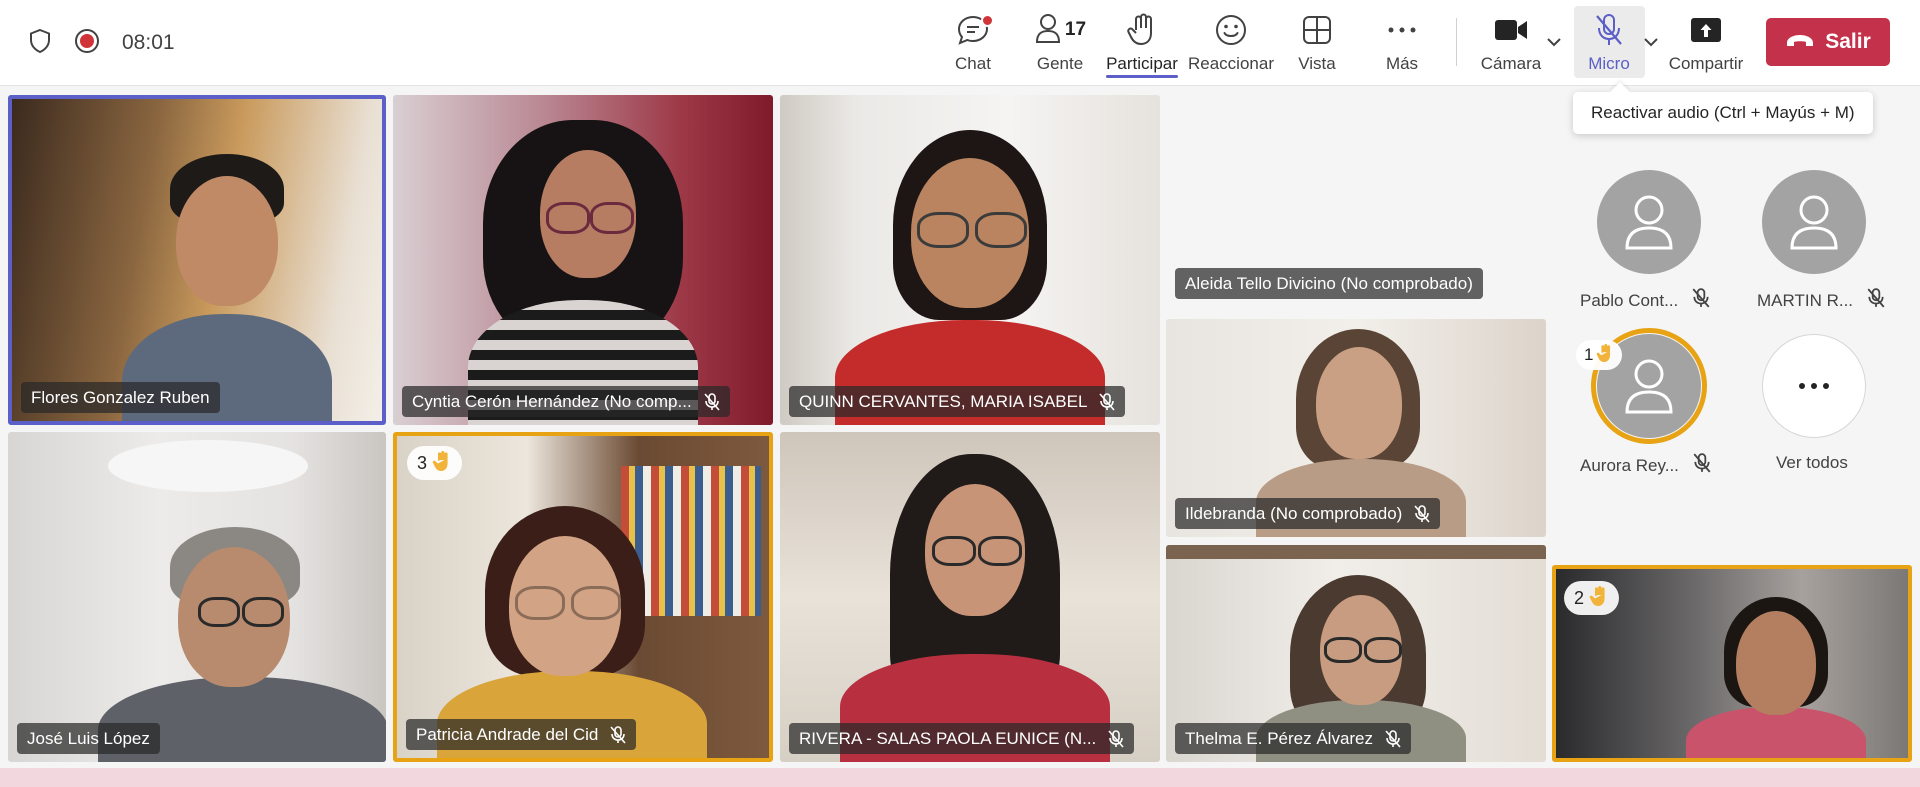 The height and width of the screenshot is (787, 1920). Describe the element at coordinates (148, 42) in the screenshot. I see `meeting-timer: 08:01` at that location.